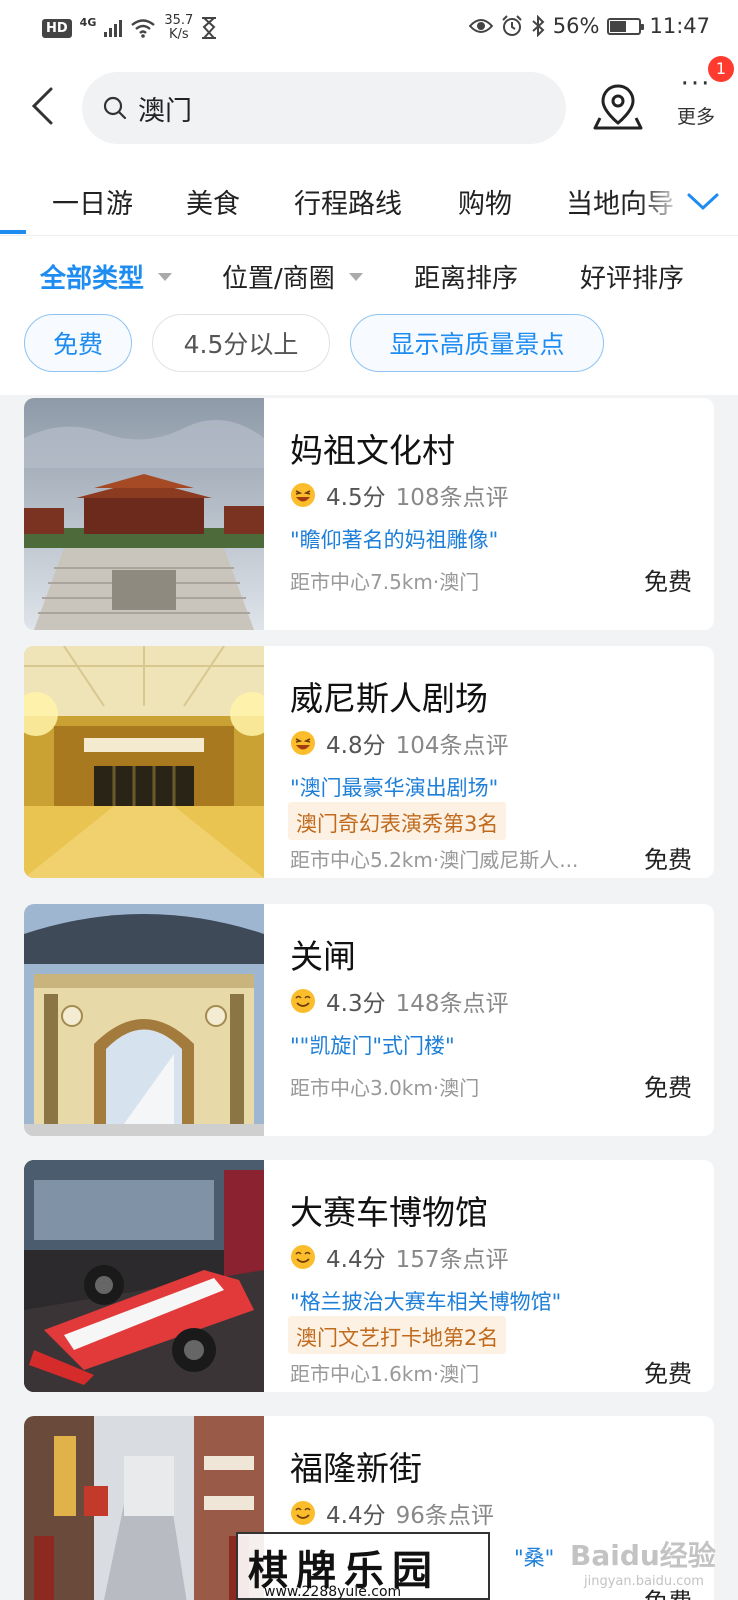  What do you see at coordinates (143, 28) in the screenshot?
I see `wifi-icon` at bounding box center [143, 28].